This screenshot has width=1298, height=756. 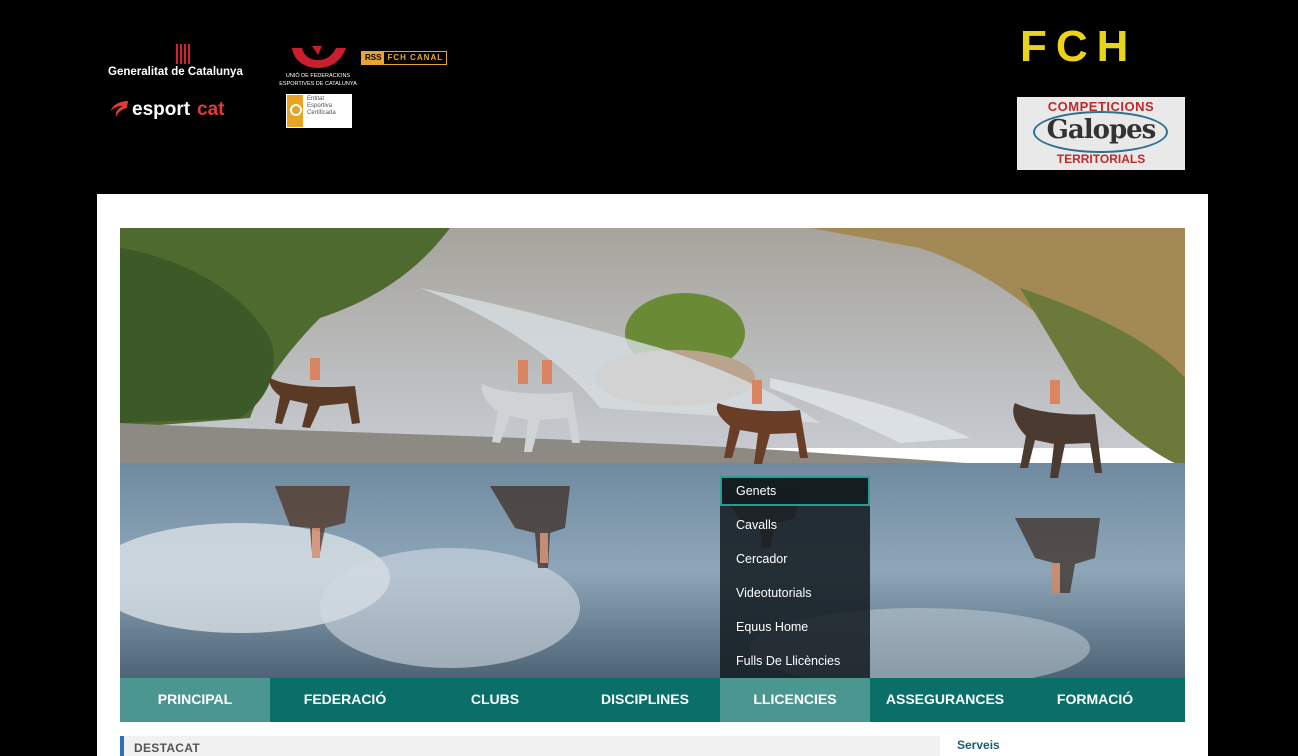 What do you see at coordinates (119, 109) in the screenshot?
I see `esportcat-flame-icon` at bounding box center [119, 109].